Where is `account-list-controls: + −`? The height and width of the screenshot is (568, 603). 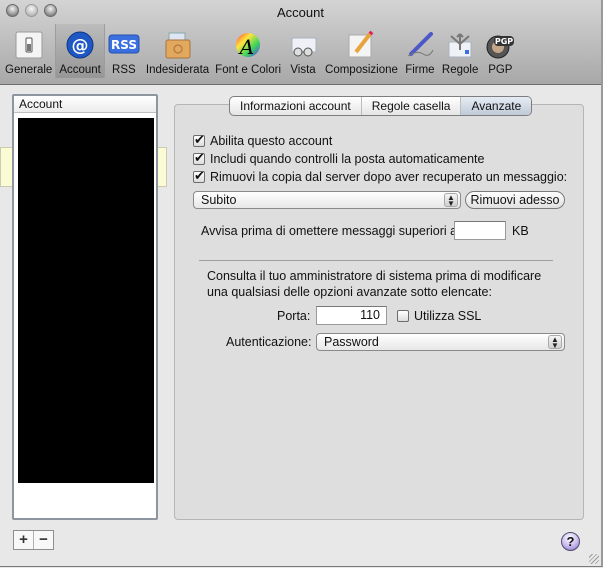
account-list-controls: + − is located at coordinates (33, 540).